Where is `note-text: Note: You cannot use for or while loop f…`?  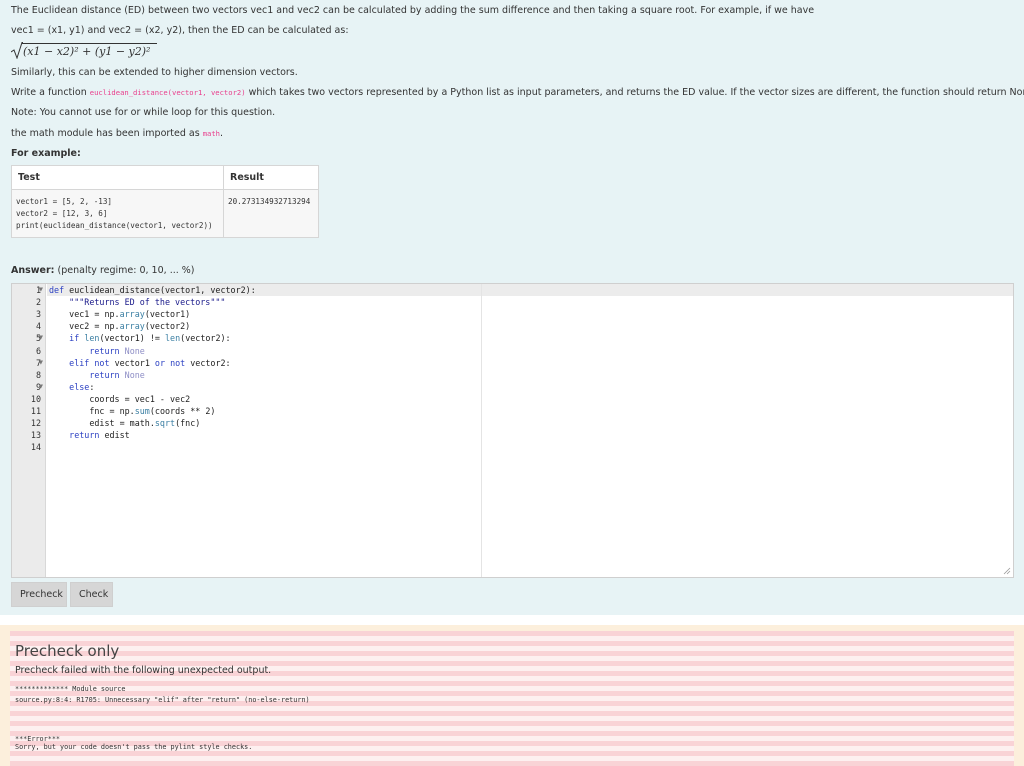
note-text: Note: You cannot use for or while loop f… is located at coordinates (143, 112).